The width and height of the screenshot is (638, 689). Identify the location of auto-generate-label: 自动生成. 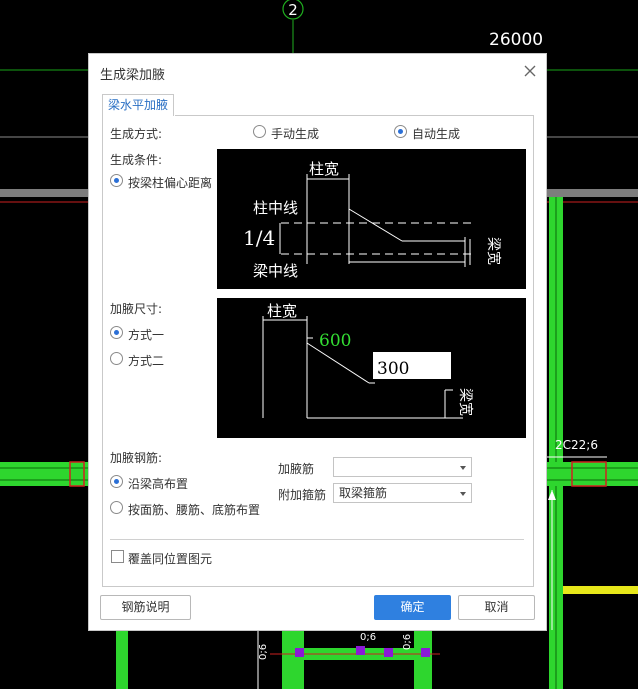
(436, 133).